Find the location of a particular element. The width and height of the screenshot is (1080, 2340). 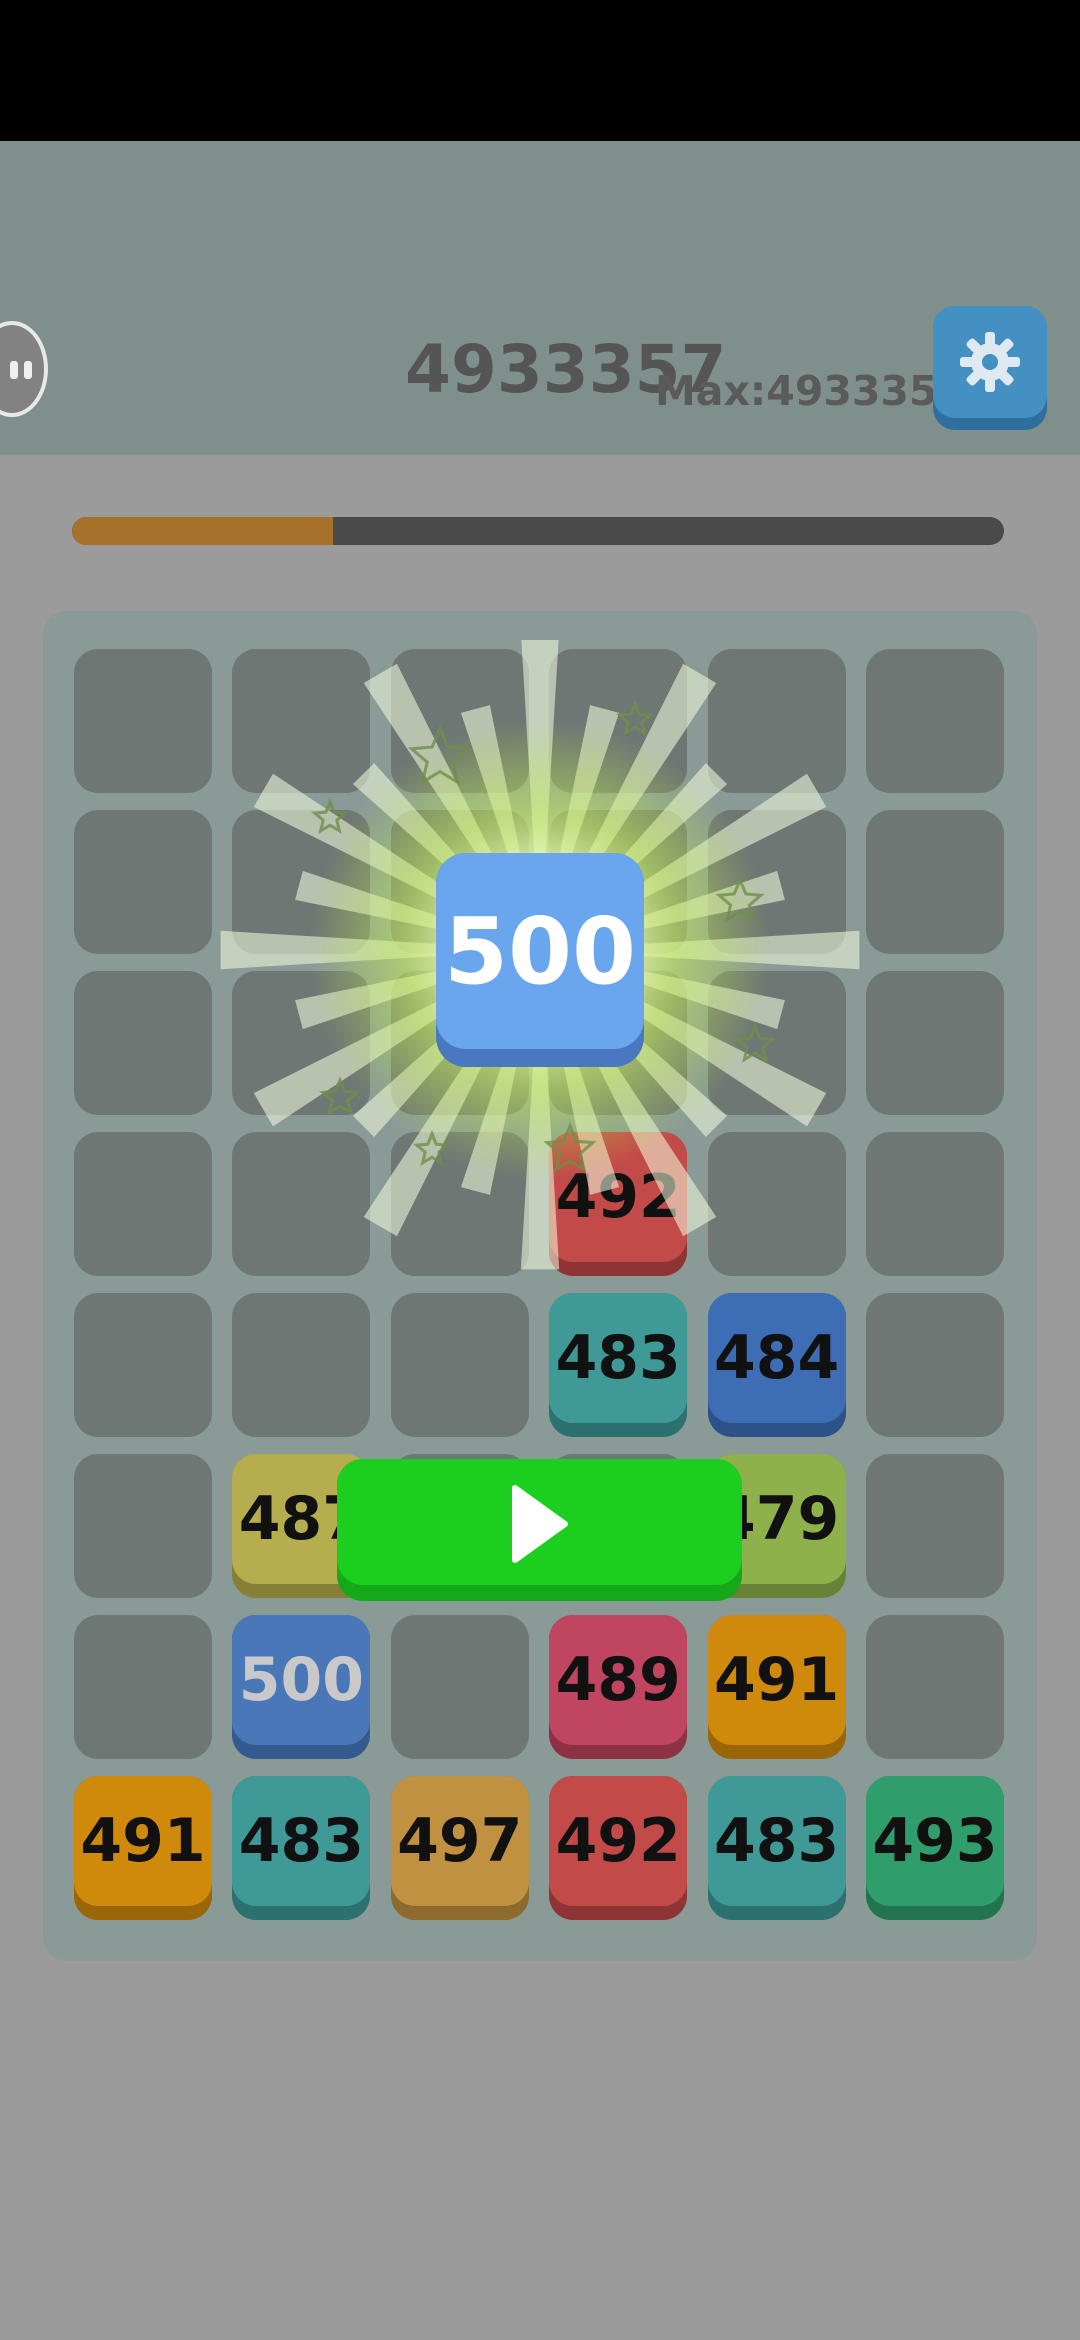

tile-493: 493 is located at coordinates (935, 1848).